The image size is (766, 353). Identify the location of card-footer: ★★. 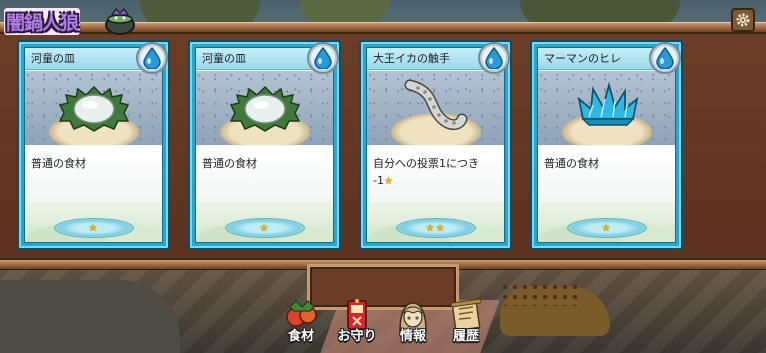
(435, 222).